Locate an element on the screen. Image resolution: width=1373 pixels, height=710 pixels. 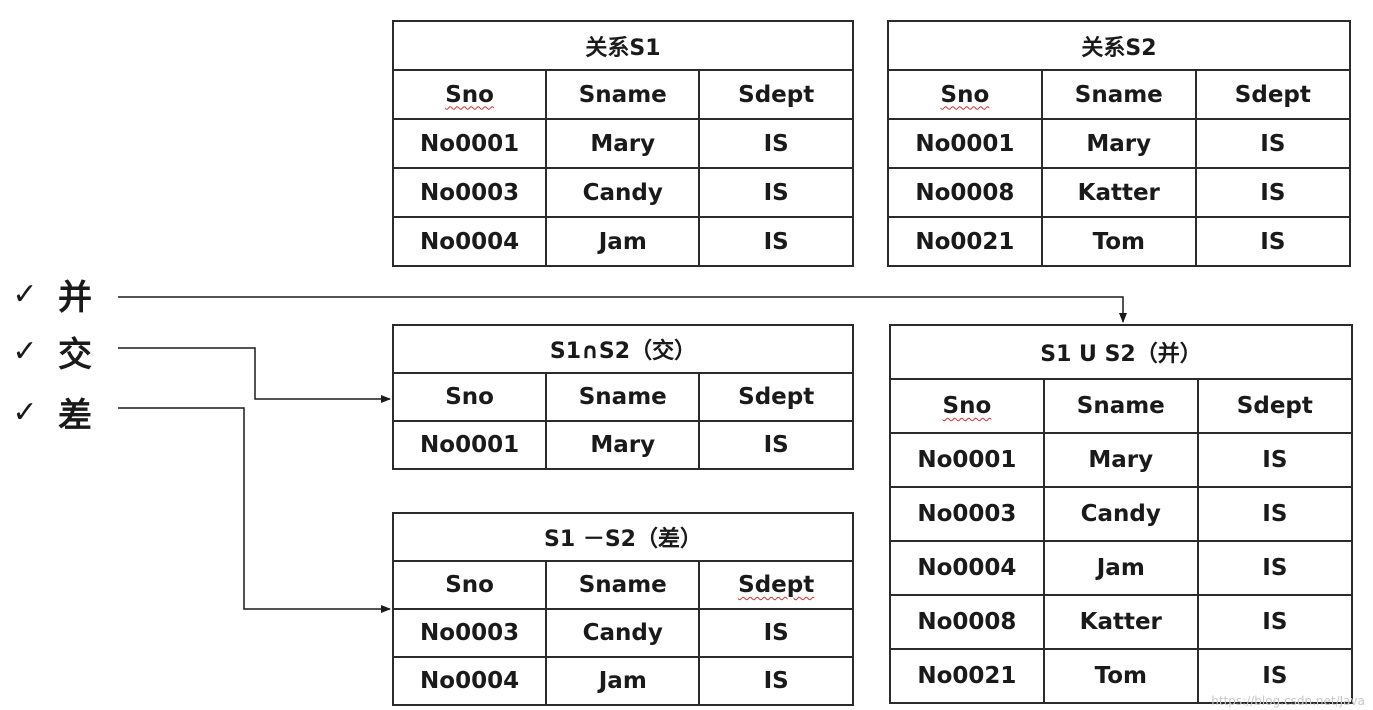
union-arrow is located at coordinates (622, 309).